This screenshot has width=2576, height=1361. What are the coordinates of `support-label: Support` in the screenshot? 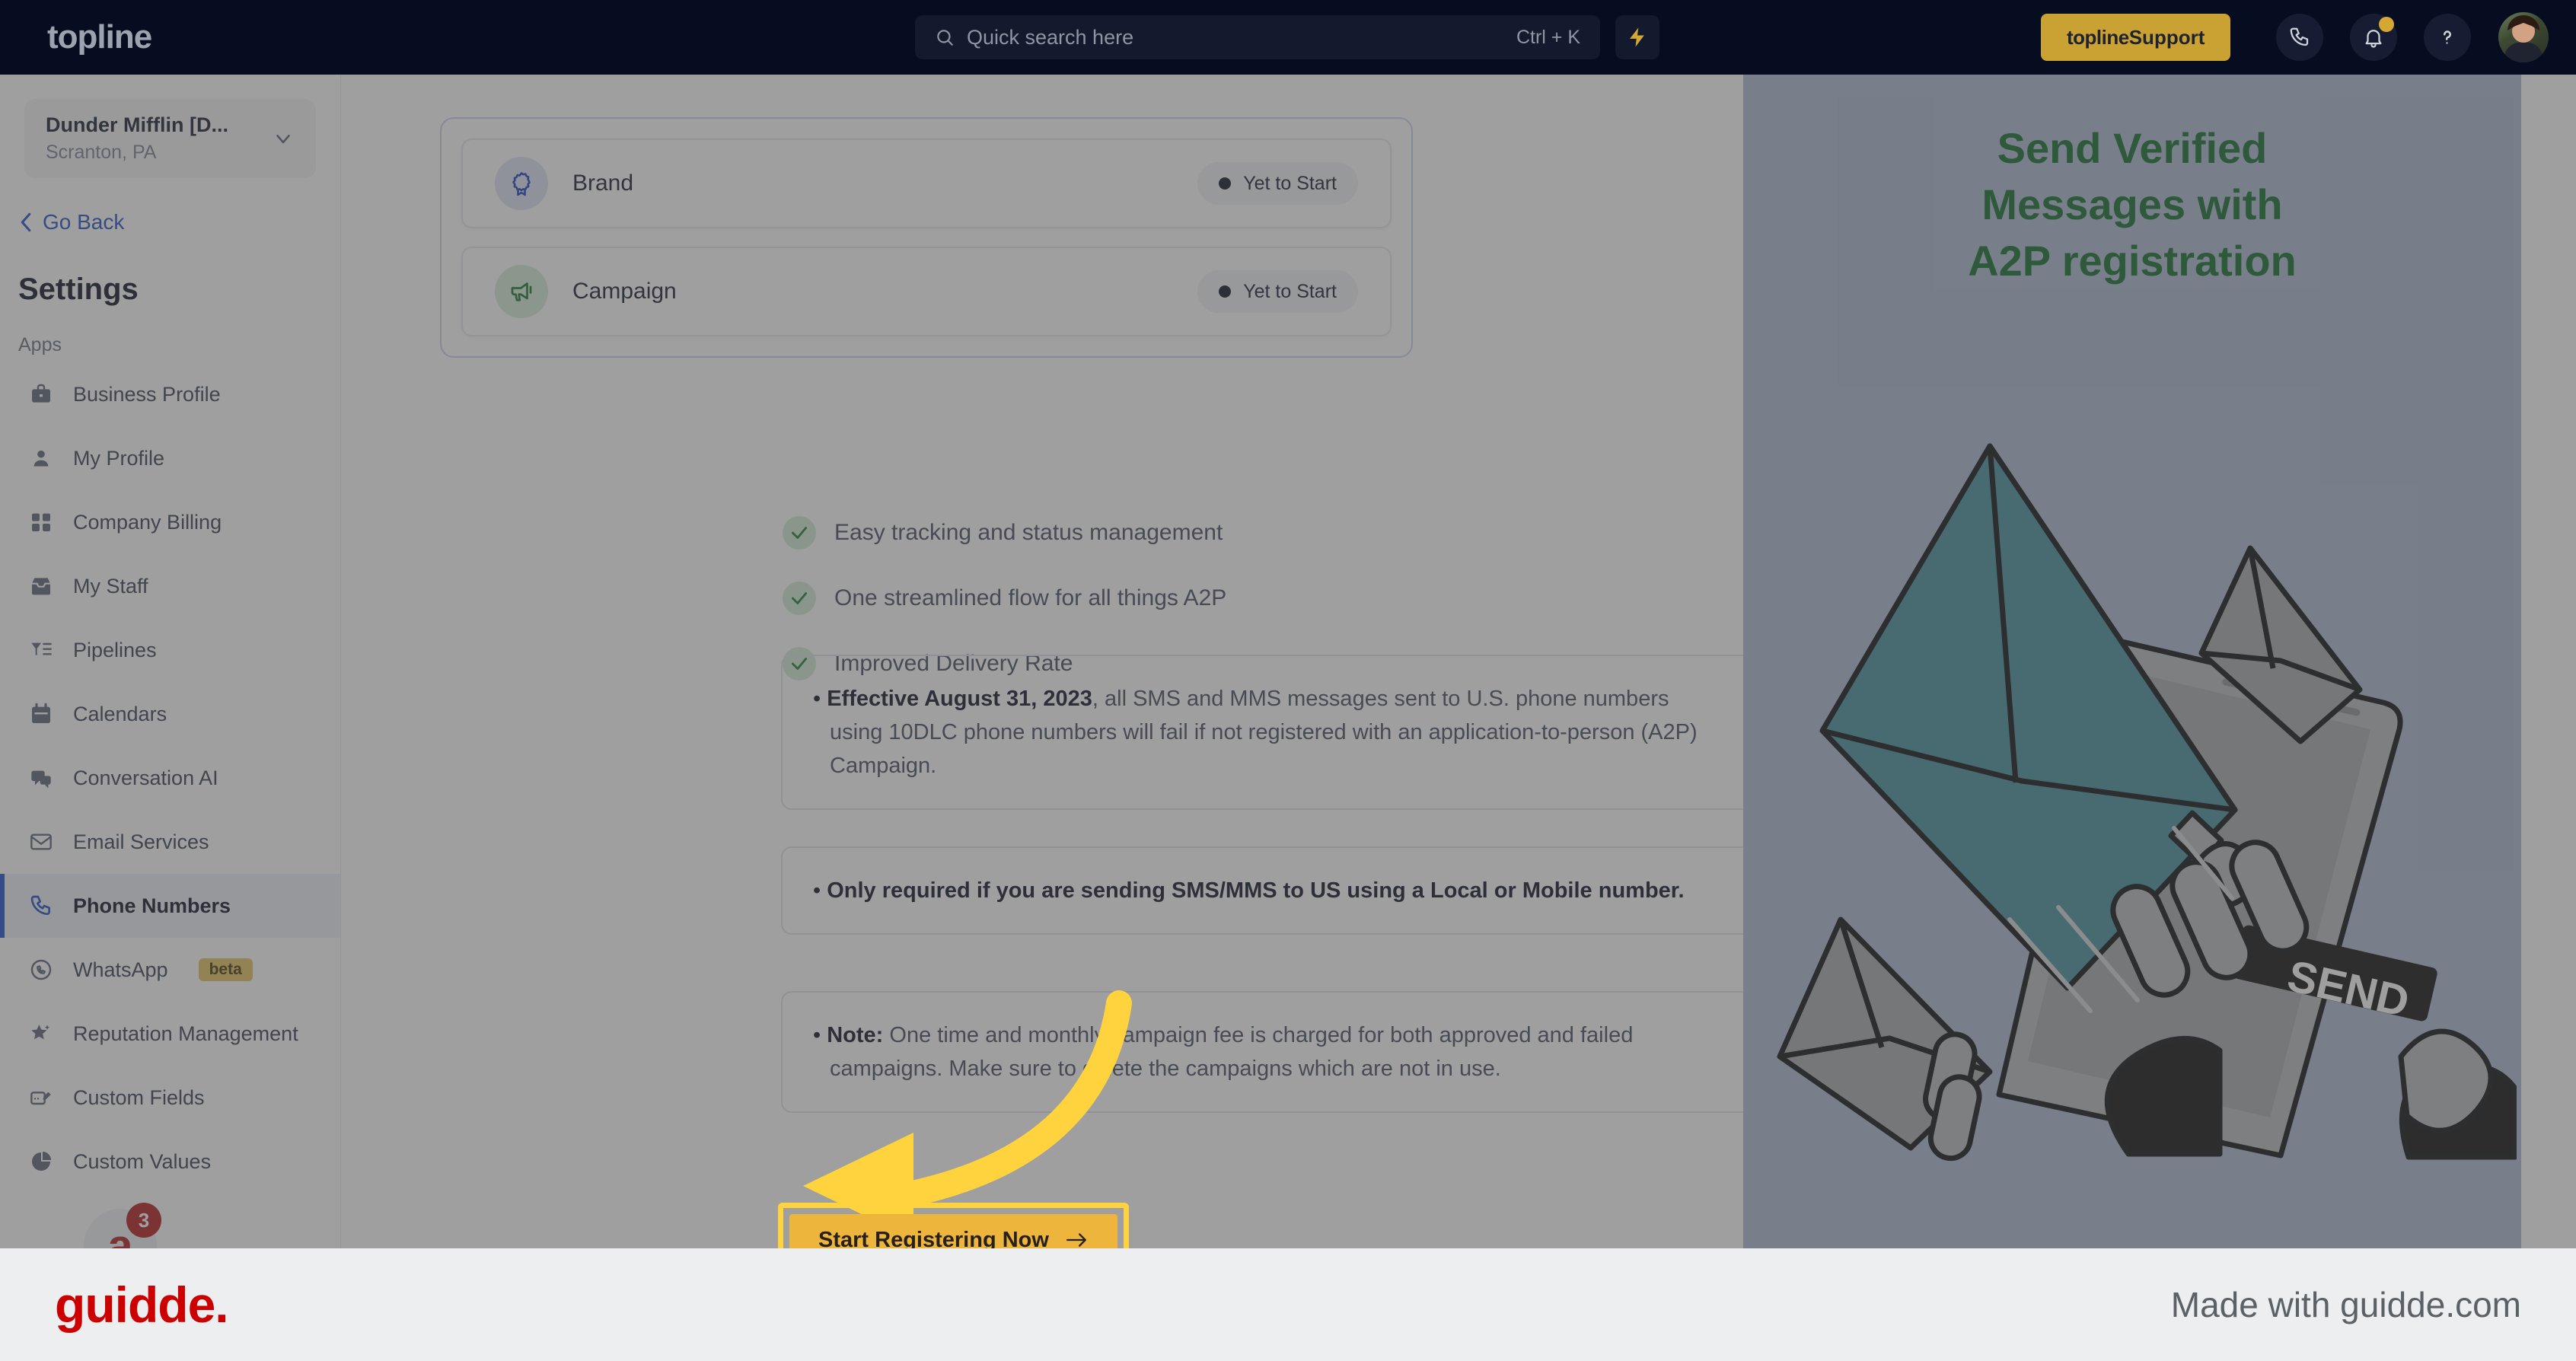 It's located at (2166, 37).